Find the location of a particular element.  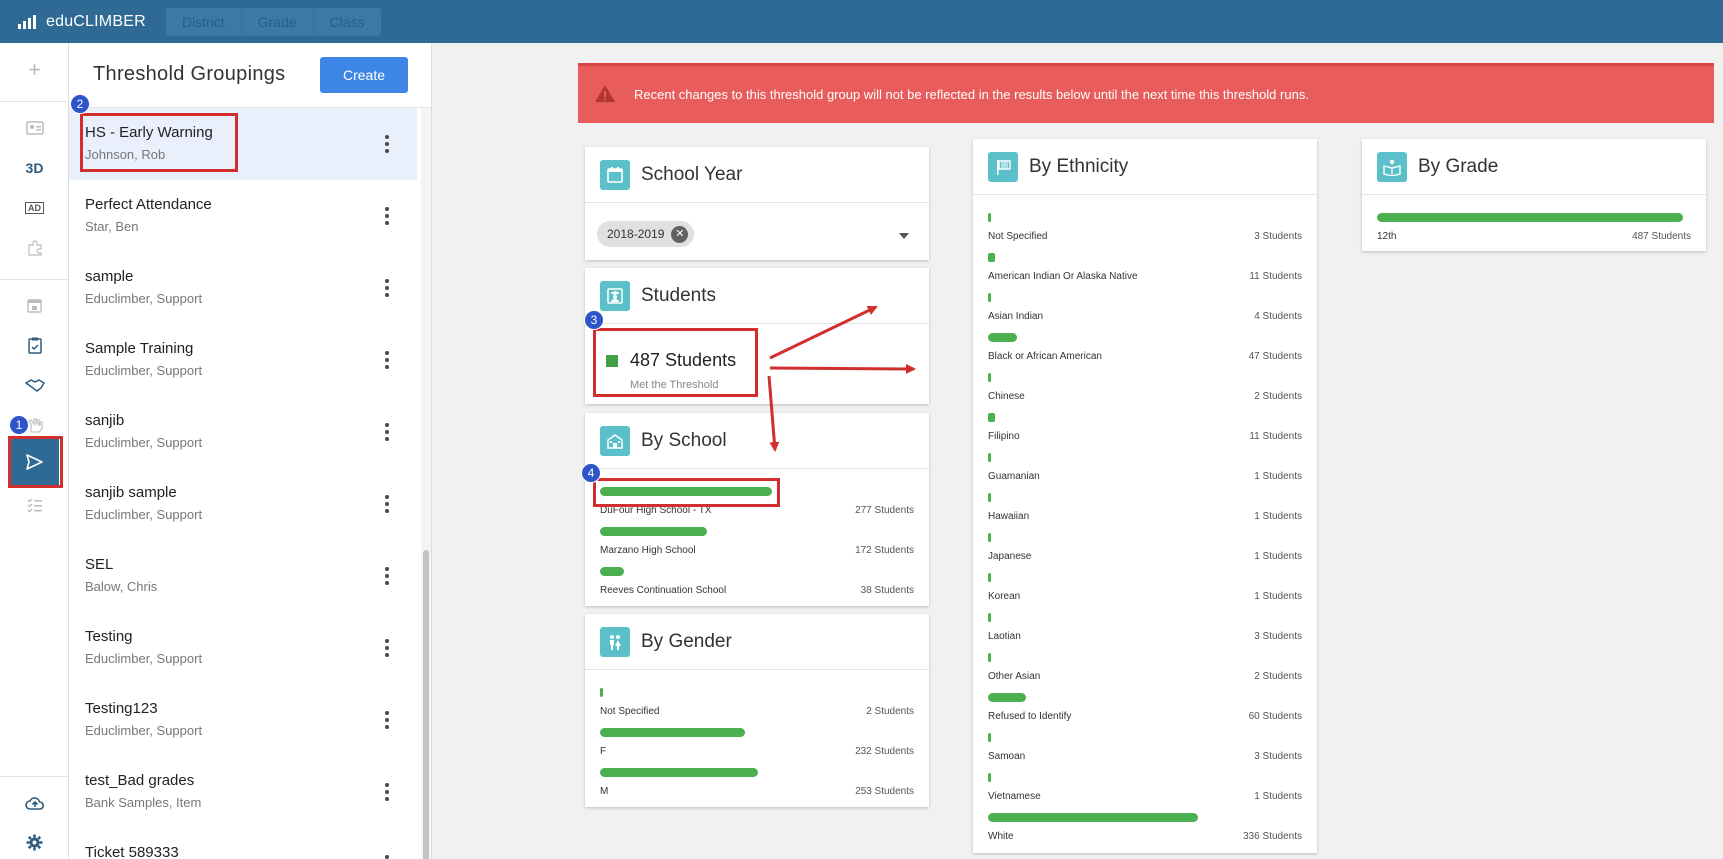

list-item-name: sanjib is located at coordinates (105, 420).